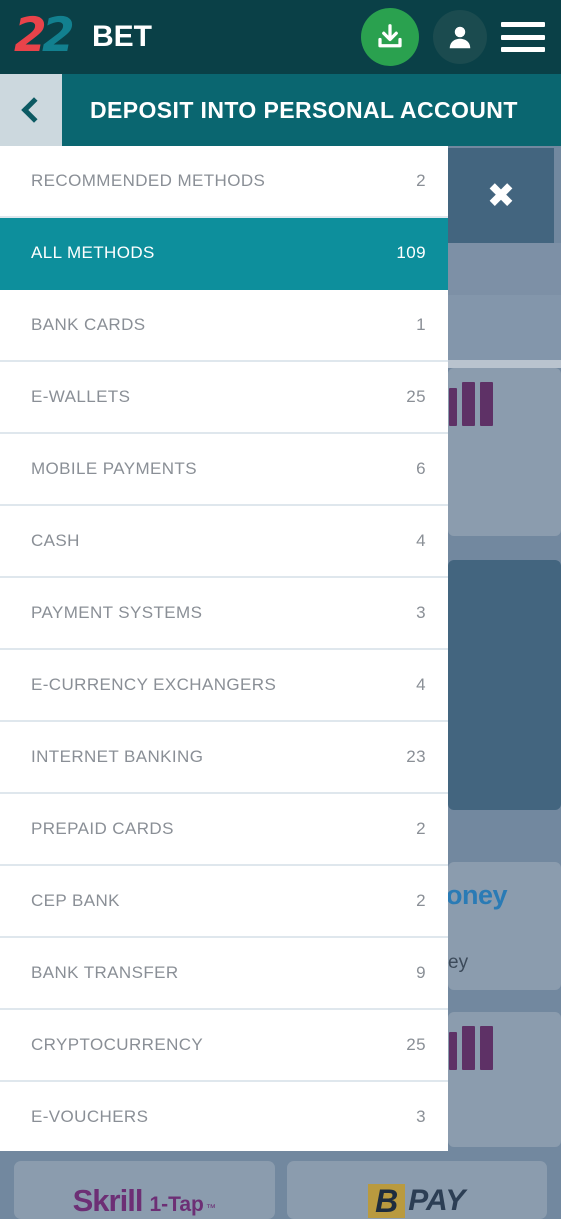 The width and height of the screenshot is (561, 1219). Describe the element at coordinates (148, 180) in the screenshot. I see `method-label: RECOMMENDED METHODS` at that location.